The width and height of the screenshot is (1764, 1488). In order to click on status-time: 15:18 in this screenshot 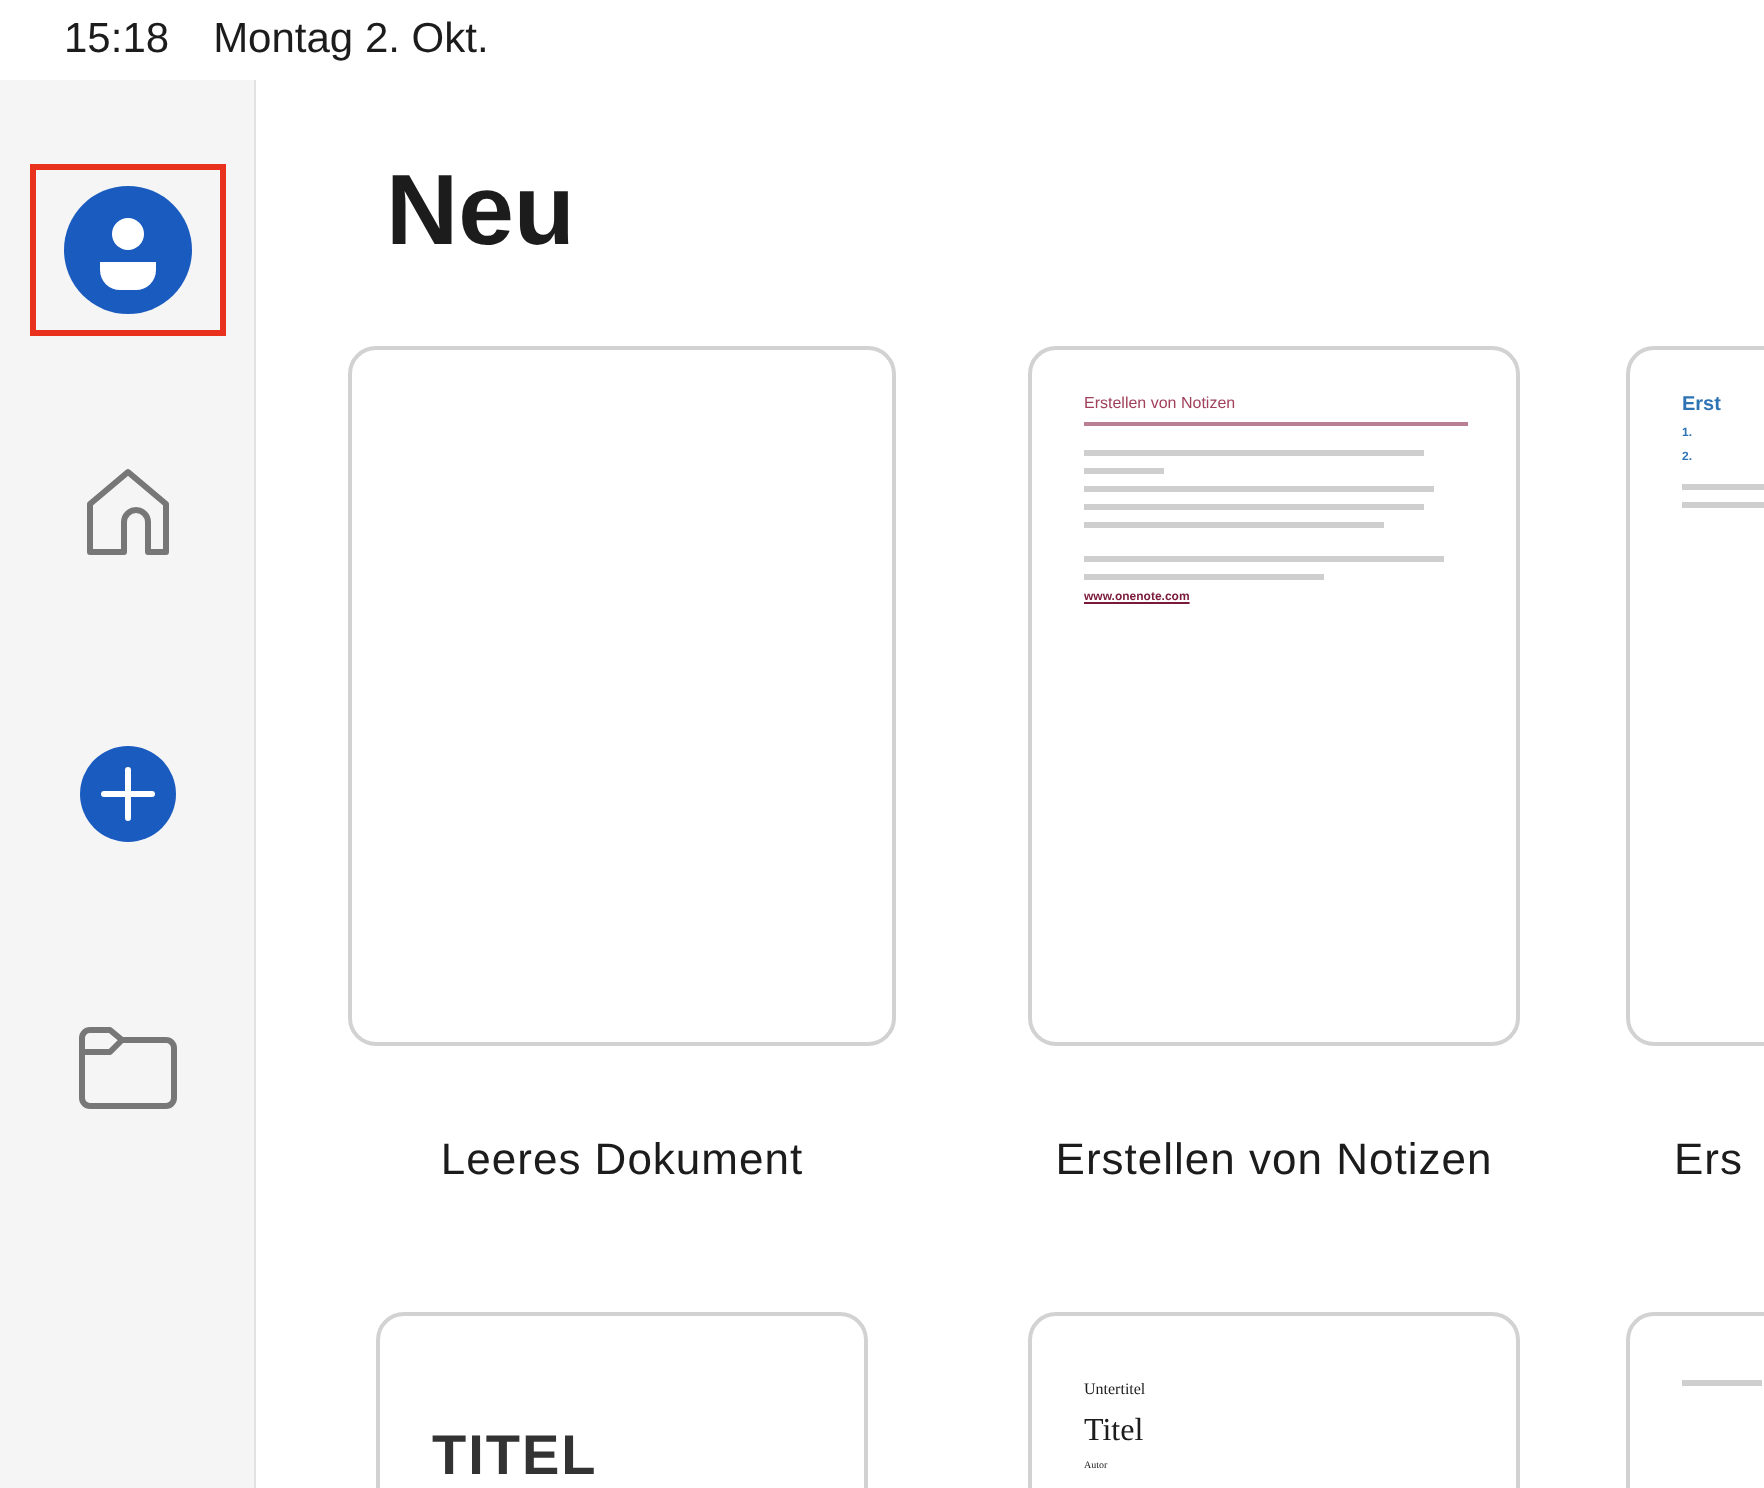, I will do `click(117, 40)`.